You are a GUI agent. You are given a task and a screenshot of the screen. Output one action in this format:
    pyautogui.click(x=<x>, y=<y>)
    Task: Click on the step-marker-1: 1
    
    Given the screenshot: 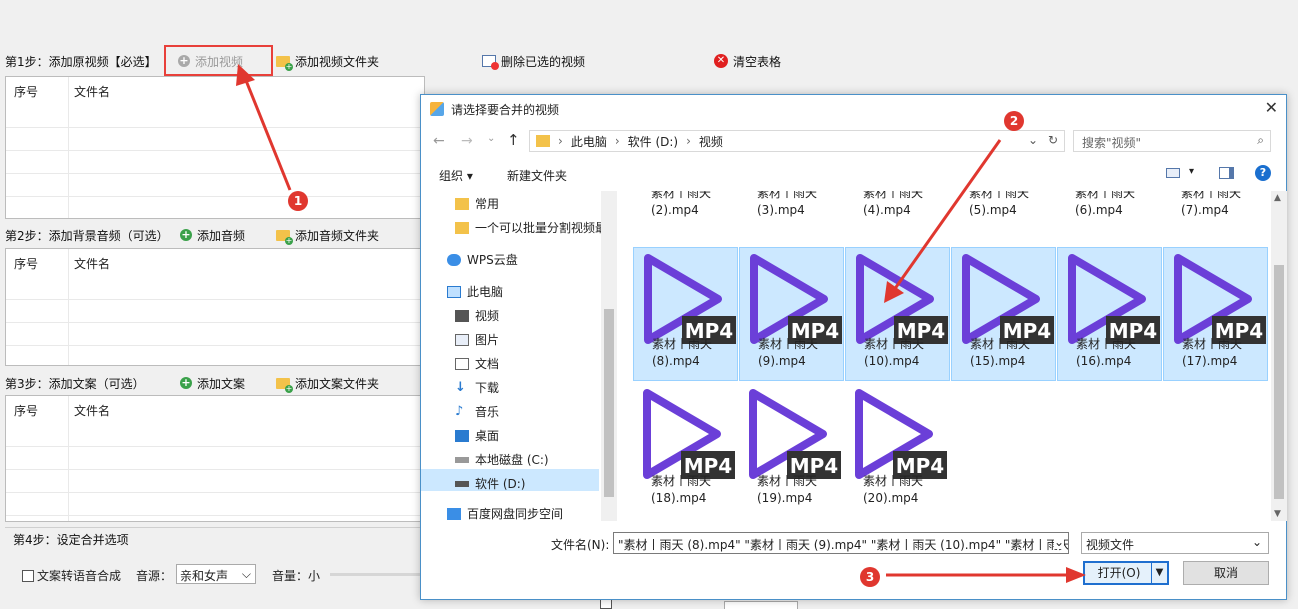 What is the action you would take?
    pyautogui.click(x=298, y=201)
    